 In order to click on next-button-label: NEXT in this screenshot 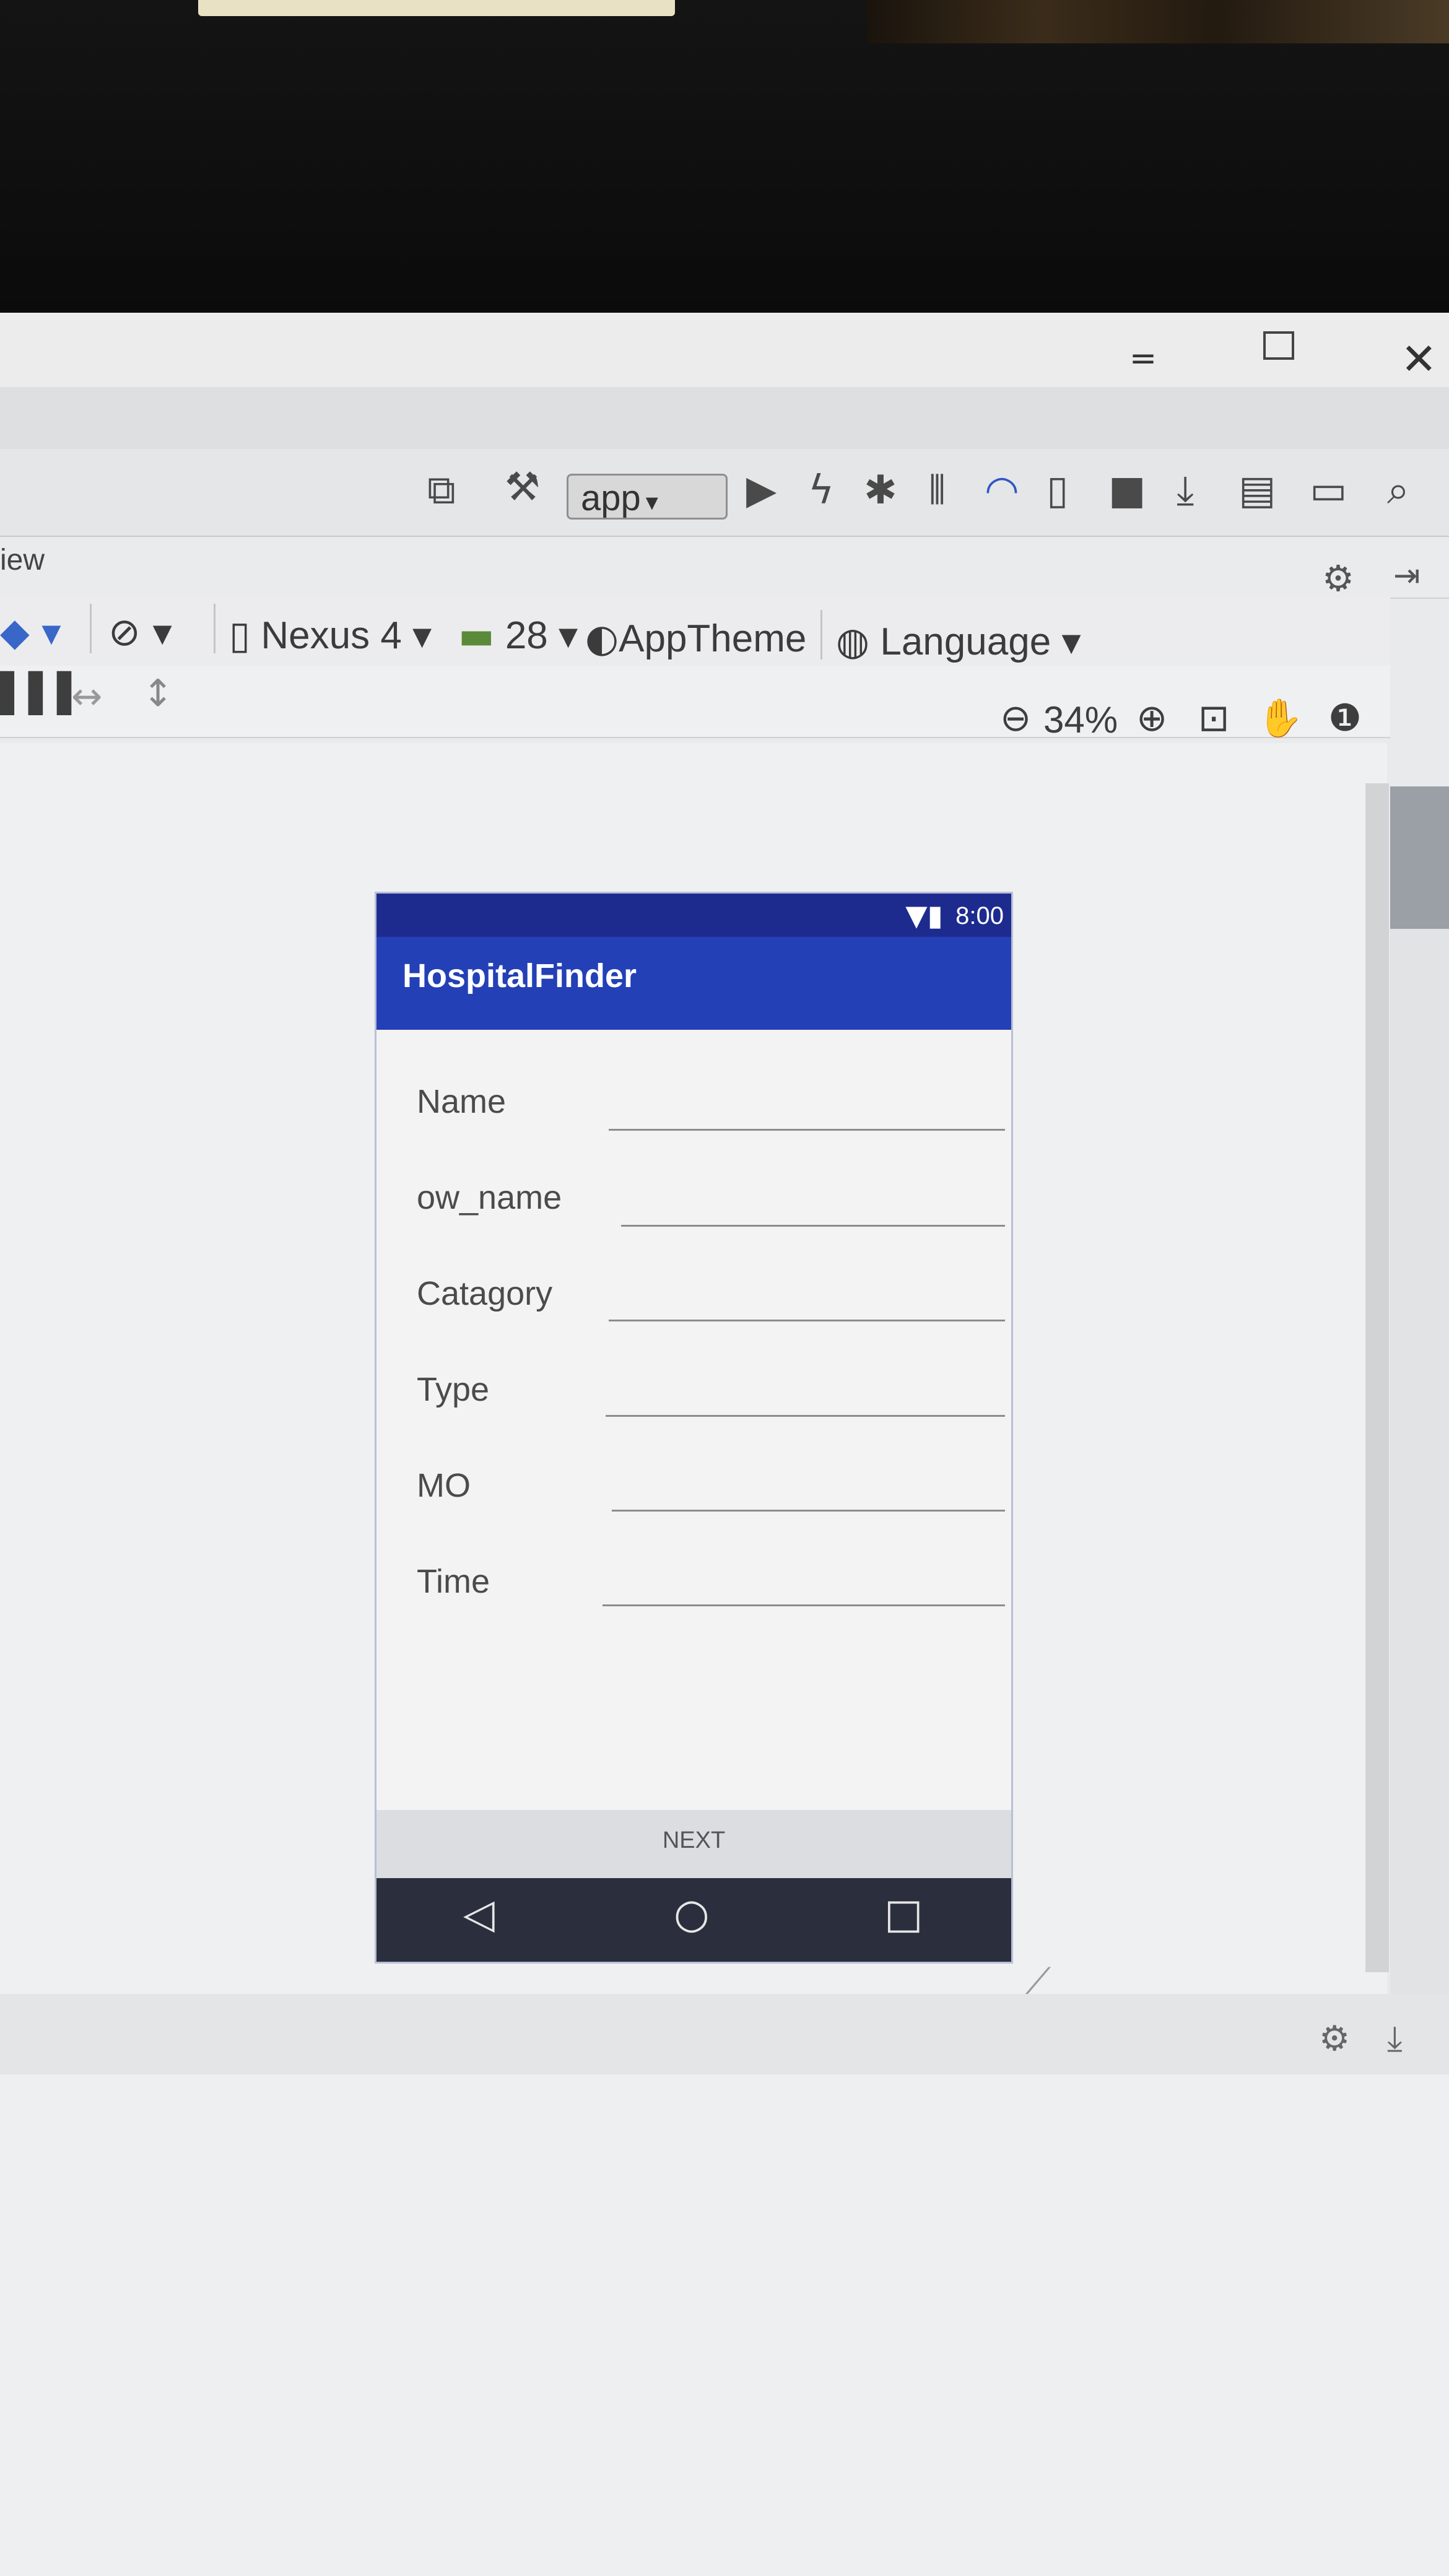, I will do `click(694, 1840)`.